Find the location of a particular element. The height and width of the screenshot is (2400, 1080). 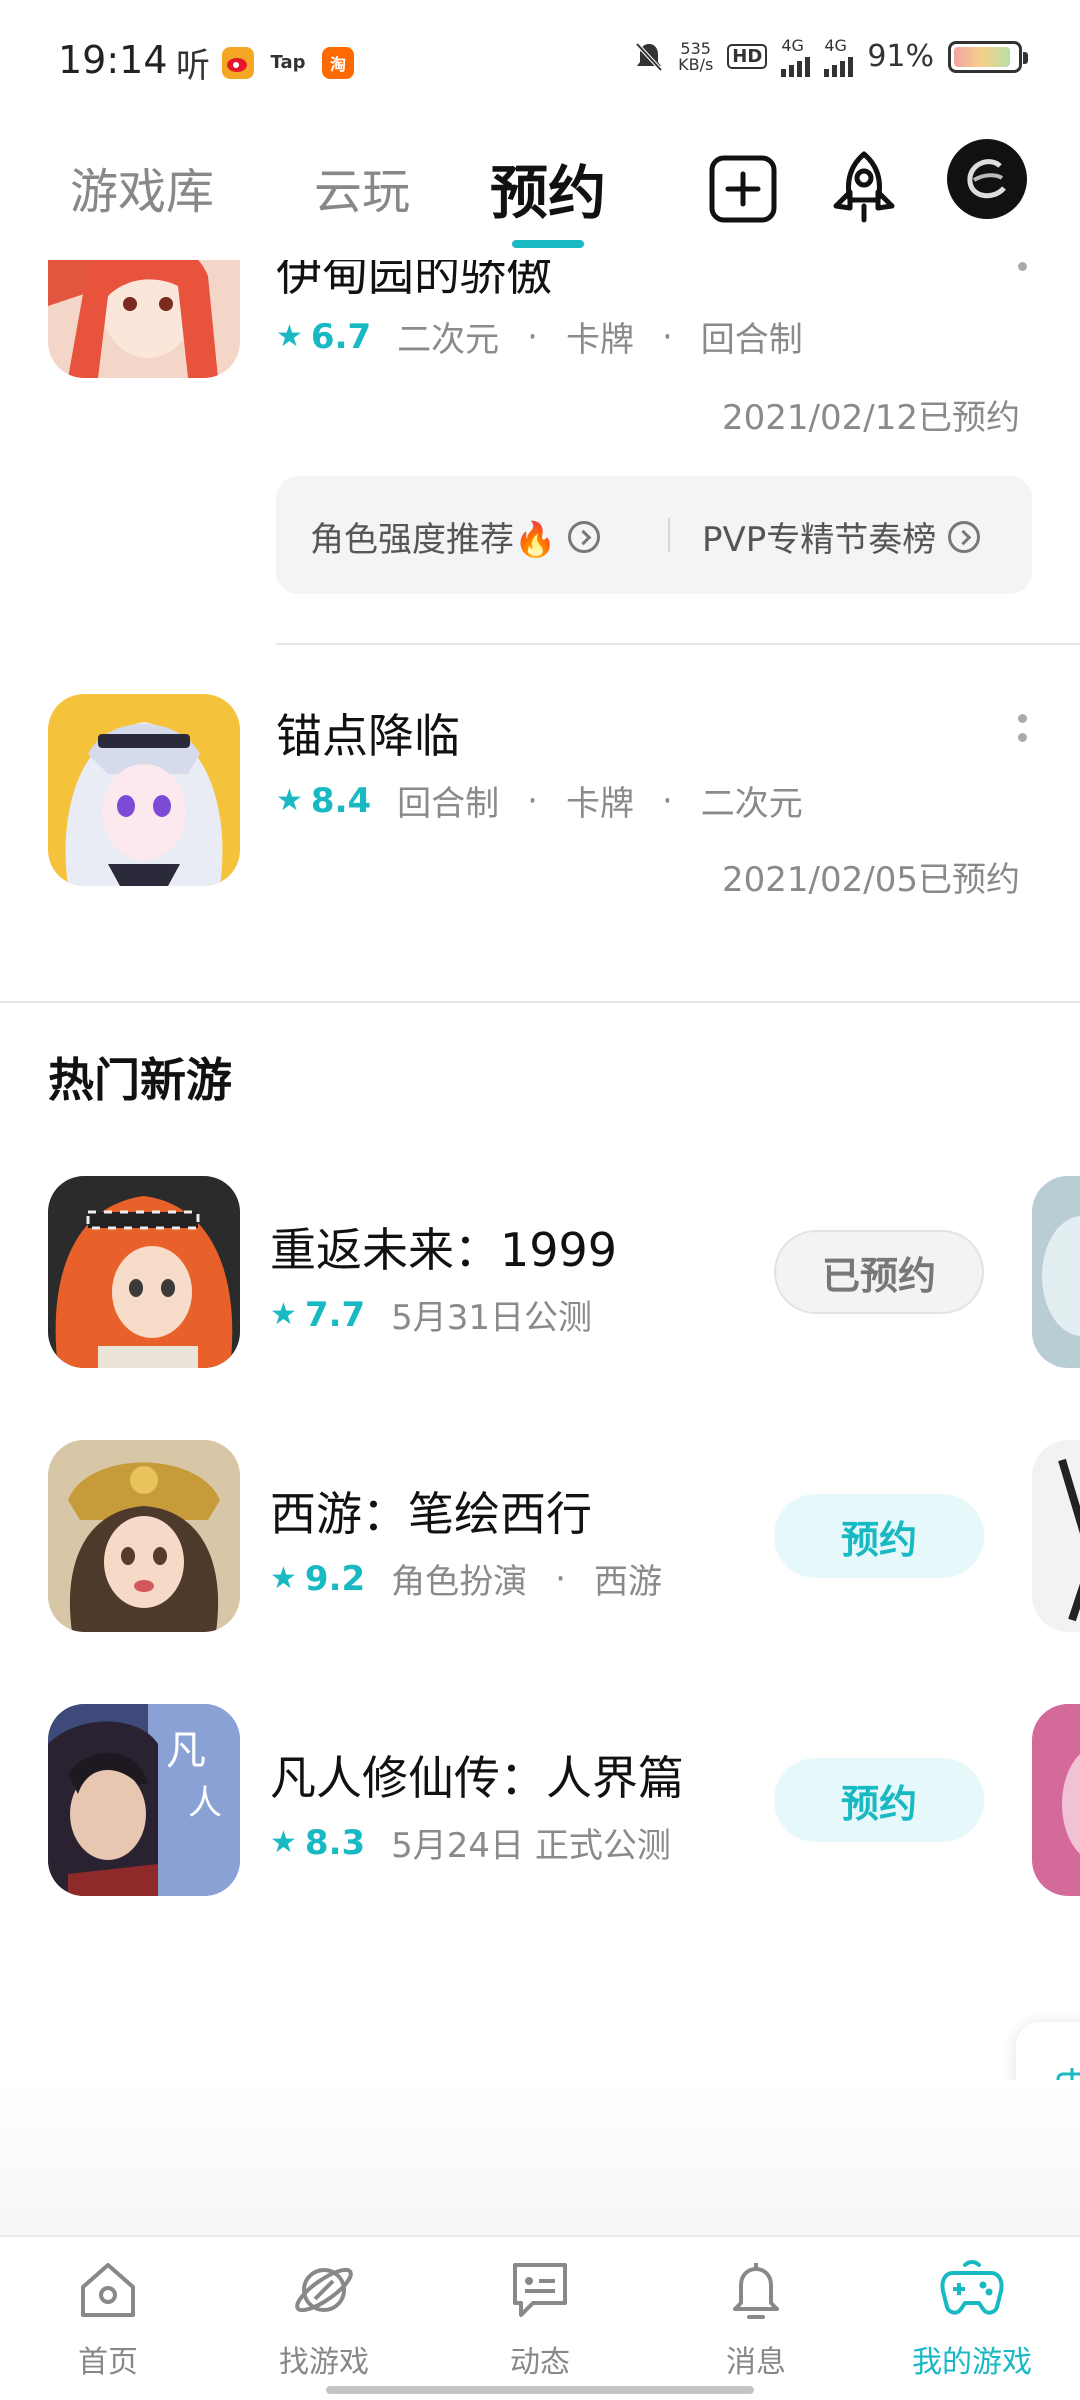

nav-feed: 动态 is located at coordinates (540, 2319).